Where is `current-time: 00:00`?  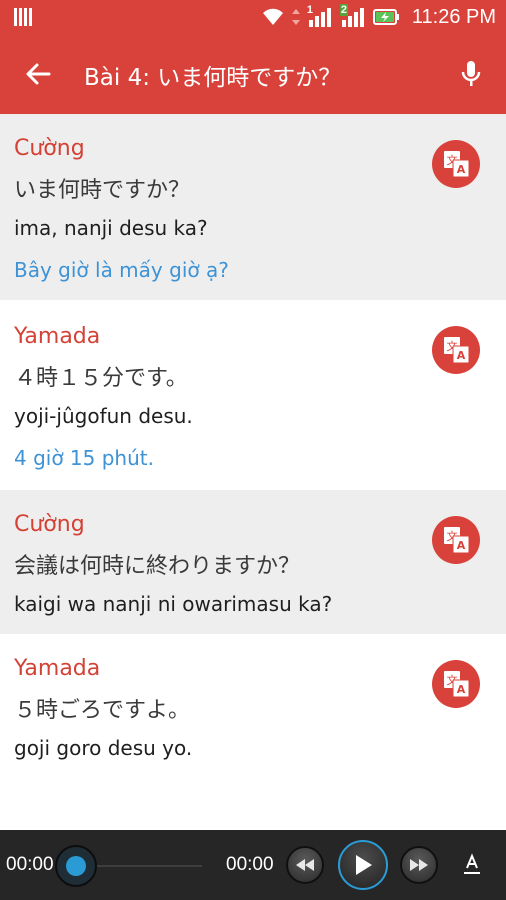
current-time: 00:00 is located at coordinates (30, 864).